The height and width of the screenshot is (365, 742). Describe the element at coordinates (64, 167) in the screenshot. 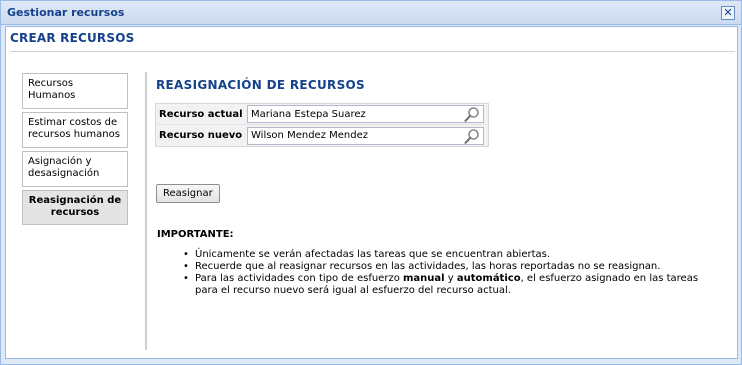

I see `sidebar-item-label: Asignación y desasignación` at that location.